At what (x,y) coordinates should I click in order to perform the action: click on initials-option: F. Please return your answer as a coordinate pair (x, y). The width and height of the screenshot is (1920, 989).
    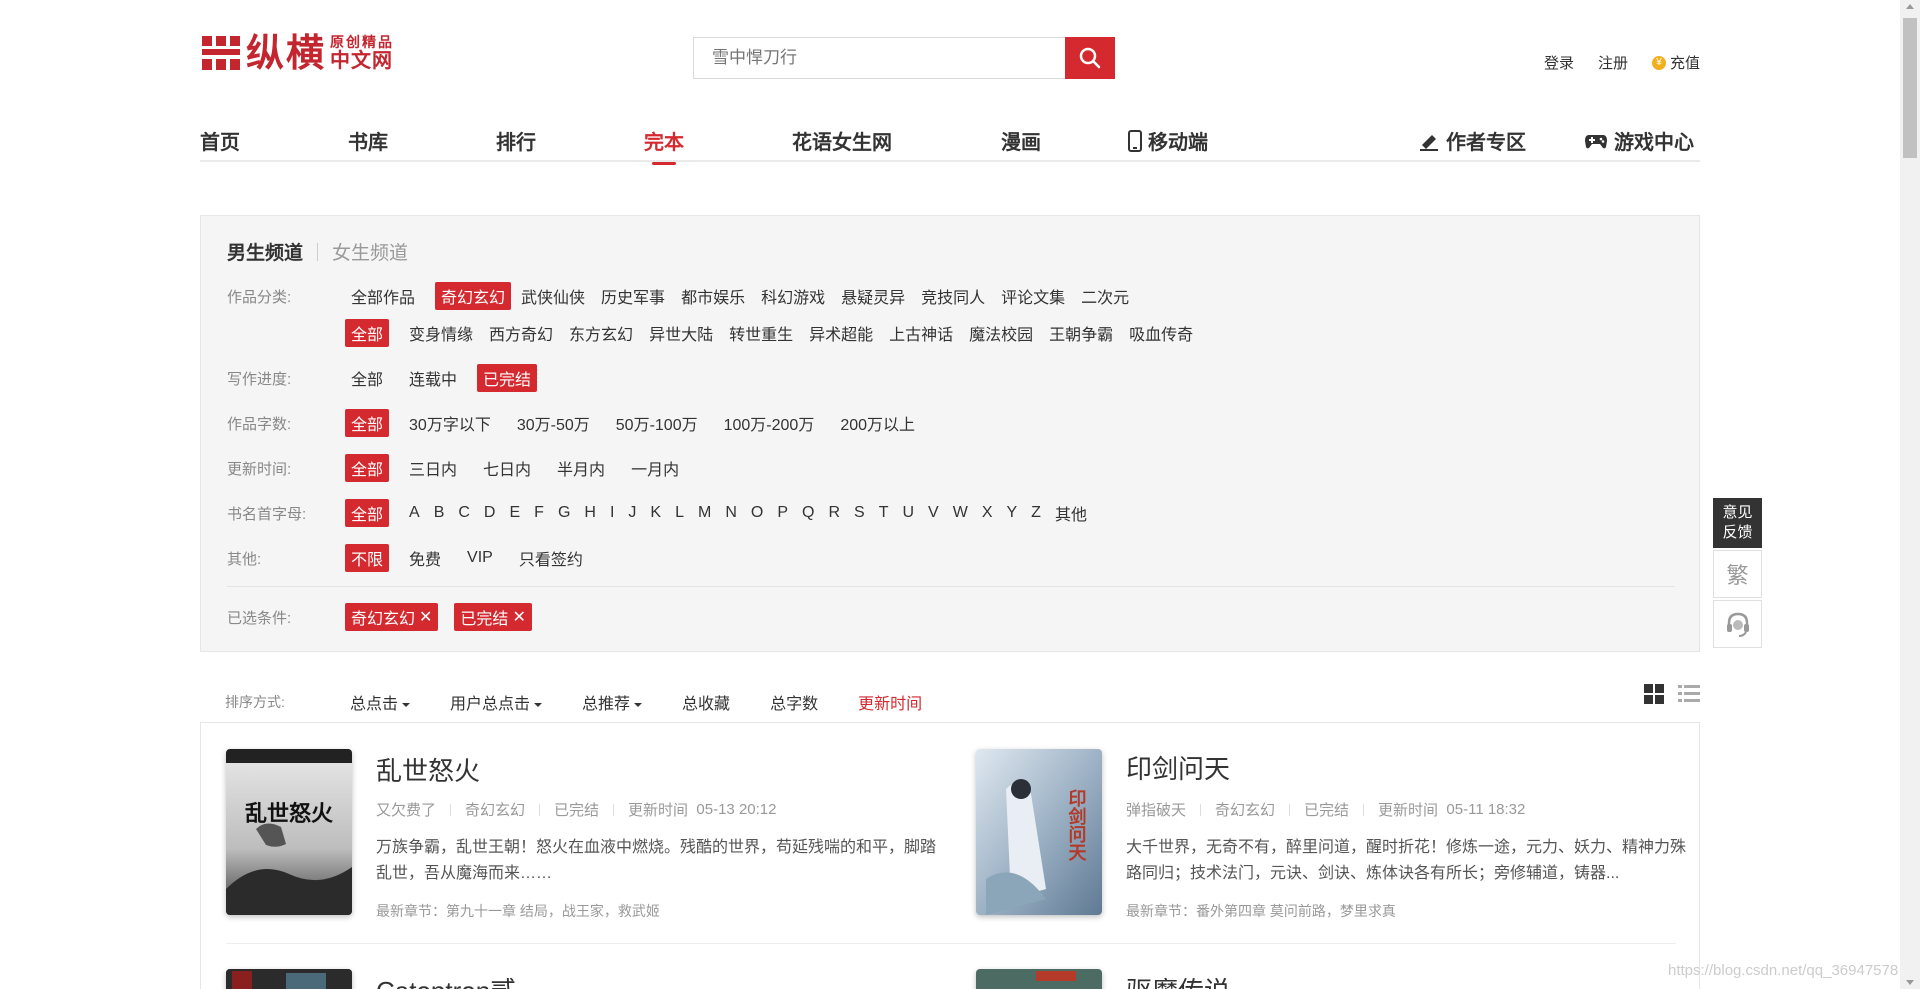
    Looking at the image, I should click on (539, 513).